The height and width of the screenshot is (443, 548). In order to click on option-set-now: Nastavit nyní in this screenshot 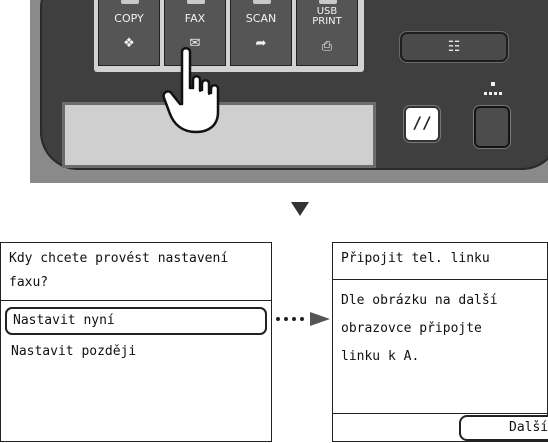, I will do `click(136, 321)`.